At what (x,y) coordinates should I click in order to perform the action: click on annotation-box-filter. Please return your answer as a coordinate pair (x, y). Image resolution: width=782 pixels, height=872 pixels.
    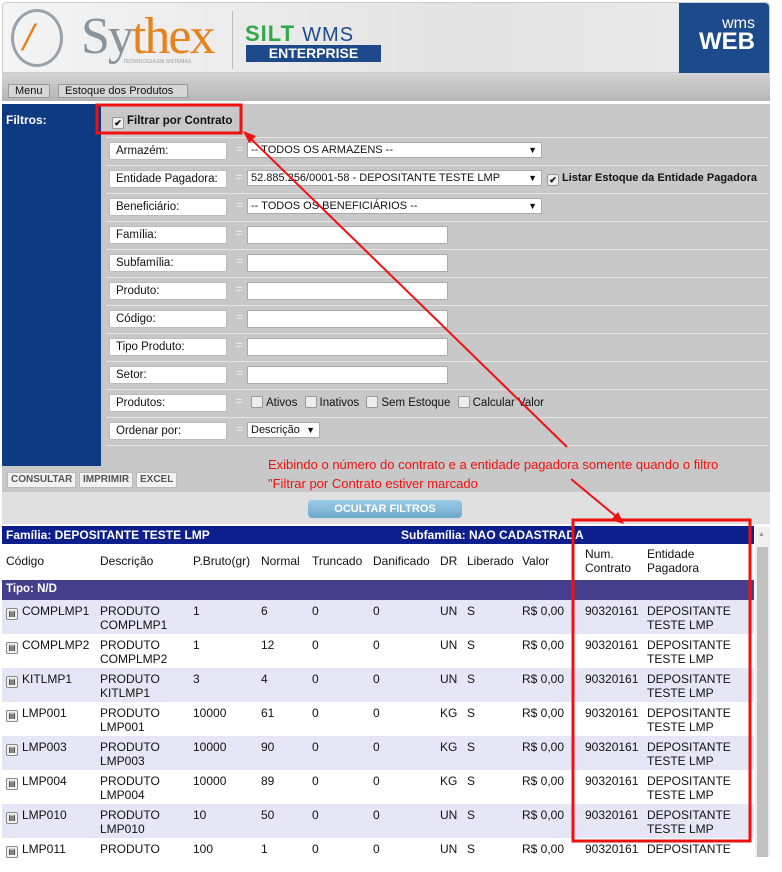
    Looking at the image, I should click on (169, 119).